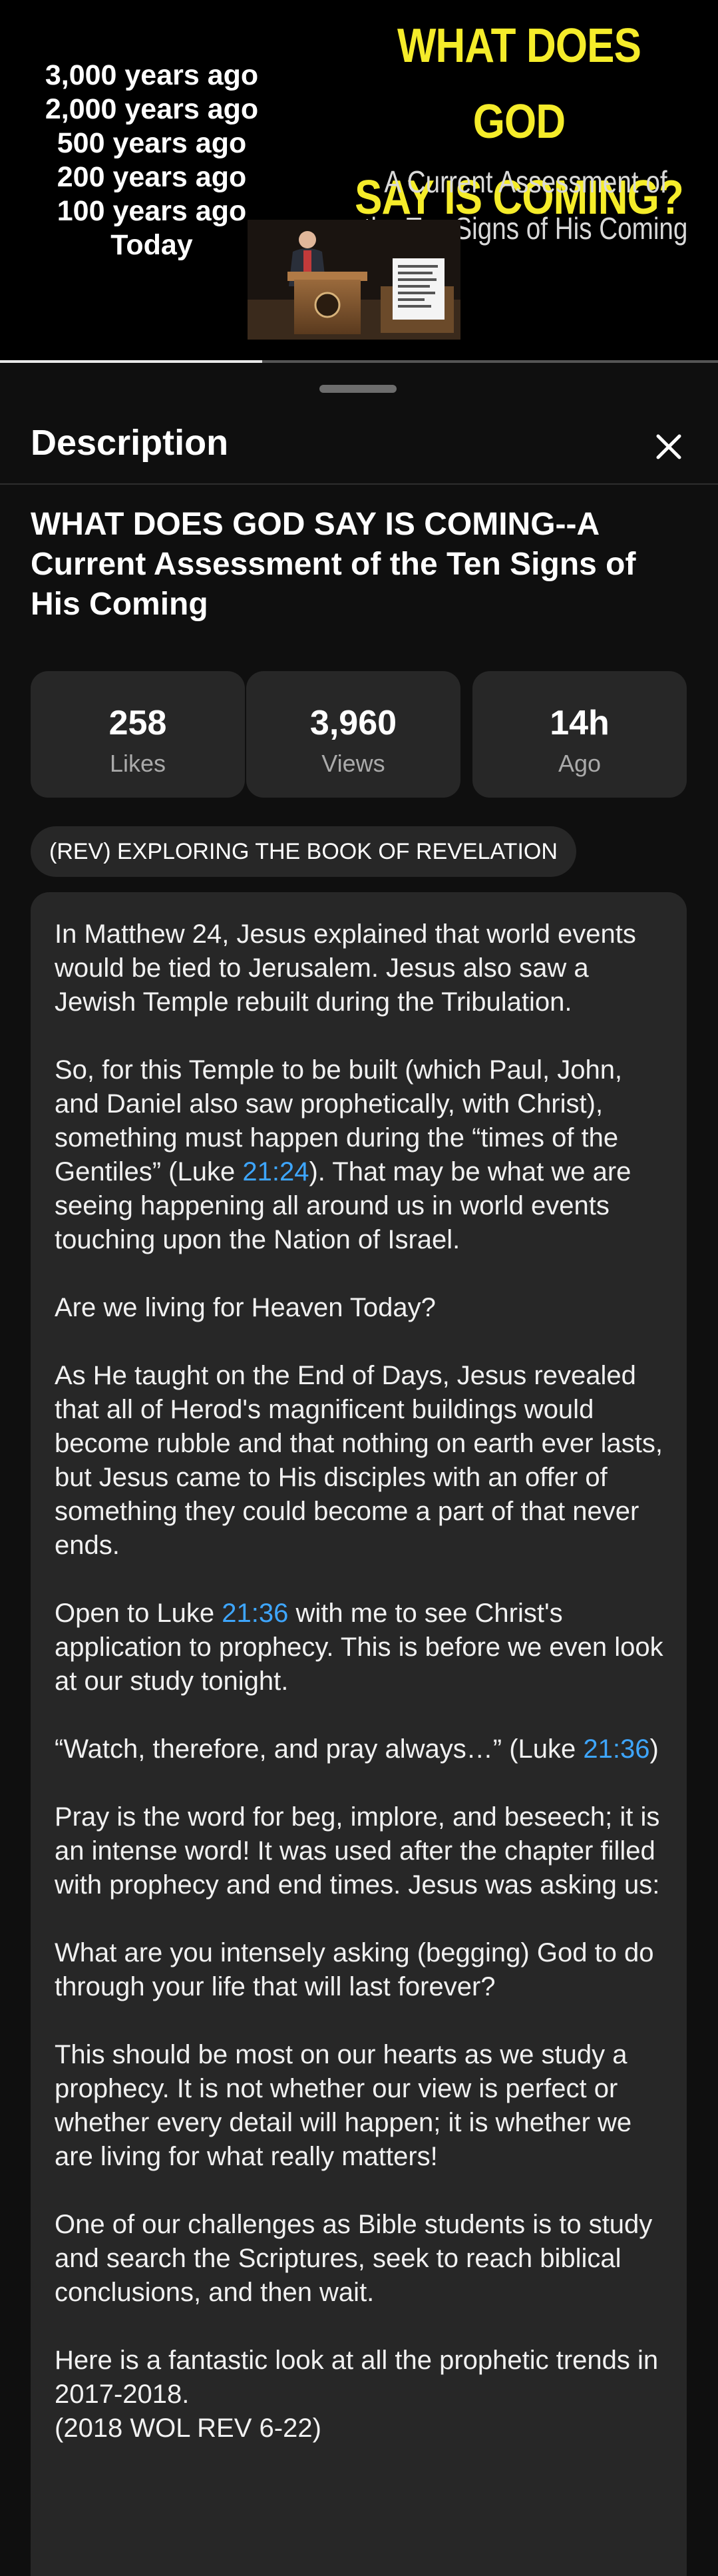 The image size is (718, 2576). What do you see at coordinates (188, 2429) in the screenshot?
I see `description-text-run: (2018 WOL REV 6-22)` at bounding box center [188, 2429].